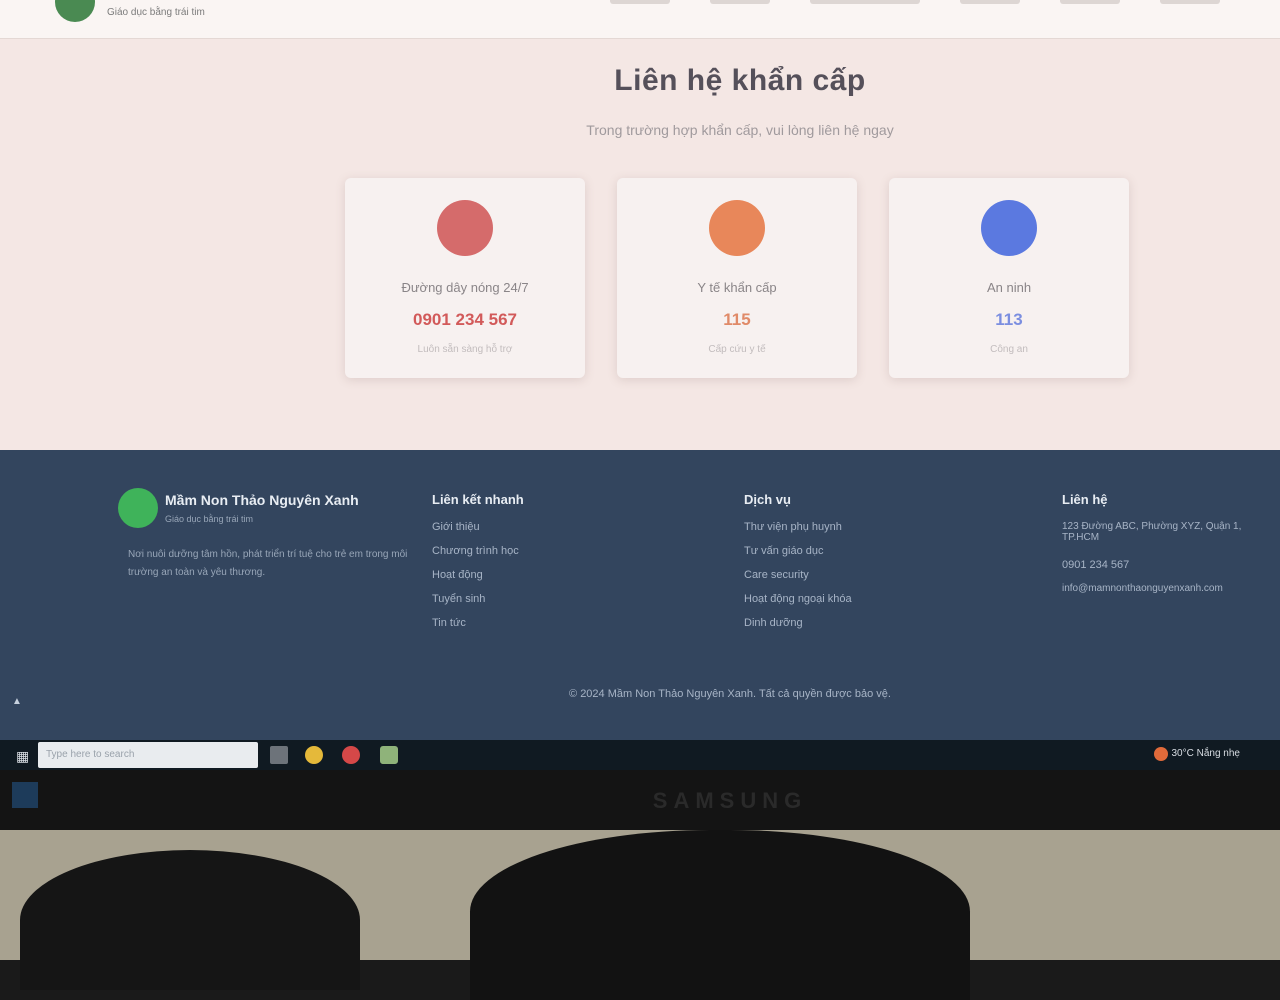 The width and height of the screenshot is (1280, 1000). Describe the element at coordinates (478, 533) in the screenshot. I see `footer-link: Giới thiệu` at that location.